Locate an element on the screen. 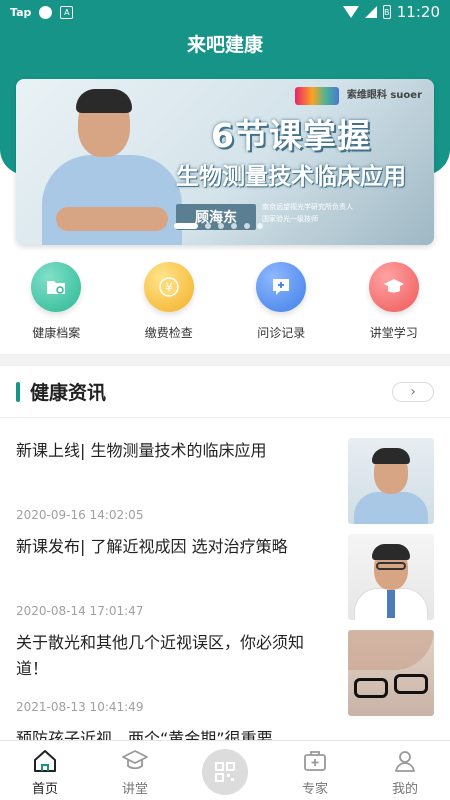 This screenshot has height=800, width=450. home-icon is located at coordinates (45, 761).